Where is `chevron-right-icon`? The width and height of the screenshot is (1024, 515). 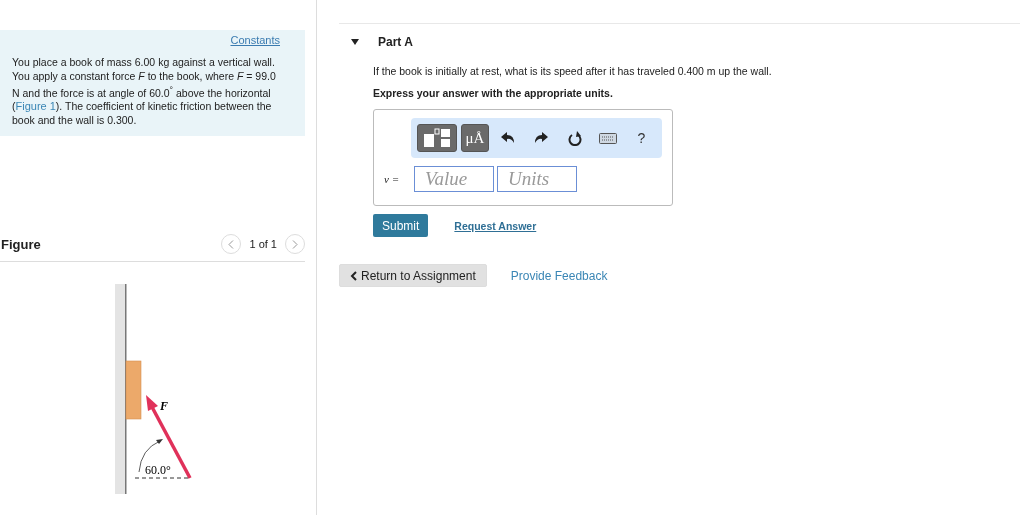
chevron-right-icon is located at coordinates (295, 244).